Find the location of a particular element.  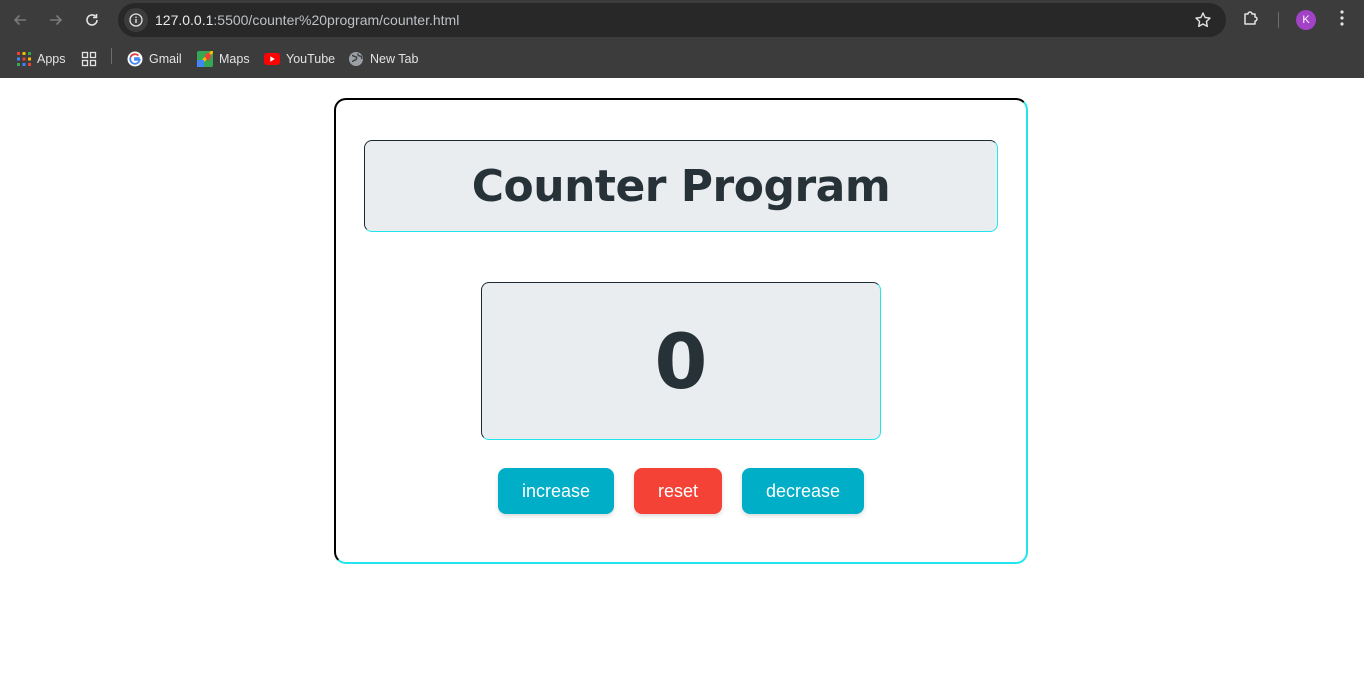

url-host: 127.0.0.1 is located at coordinates (184, 20).